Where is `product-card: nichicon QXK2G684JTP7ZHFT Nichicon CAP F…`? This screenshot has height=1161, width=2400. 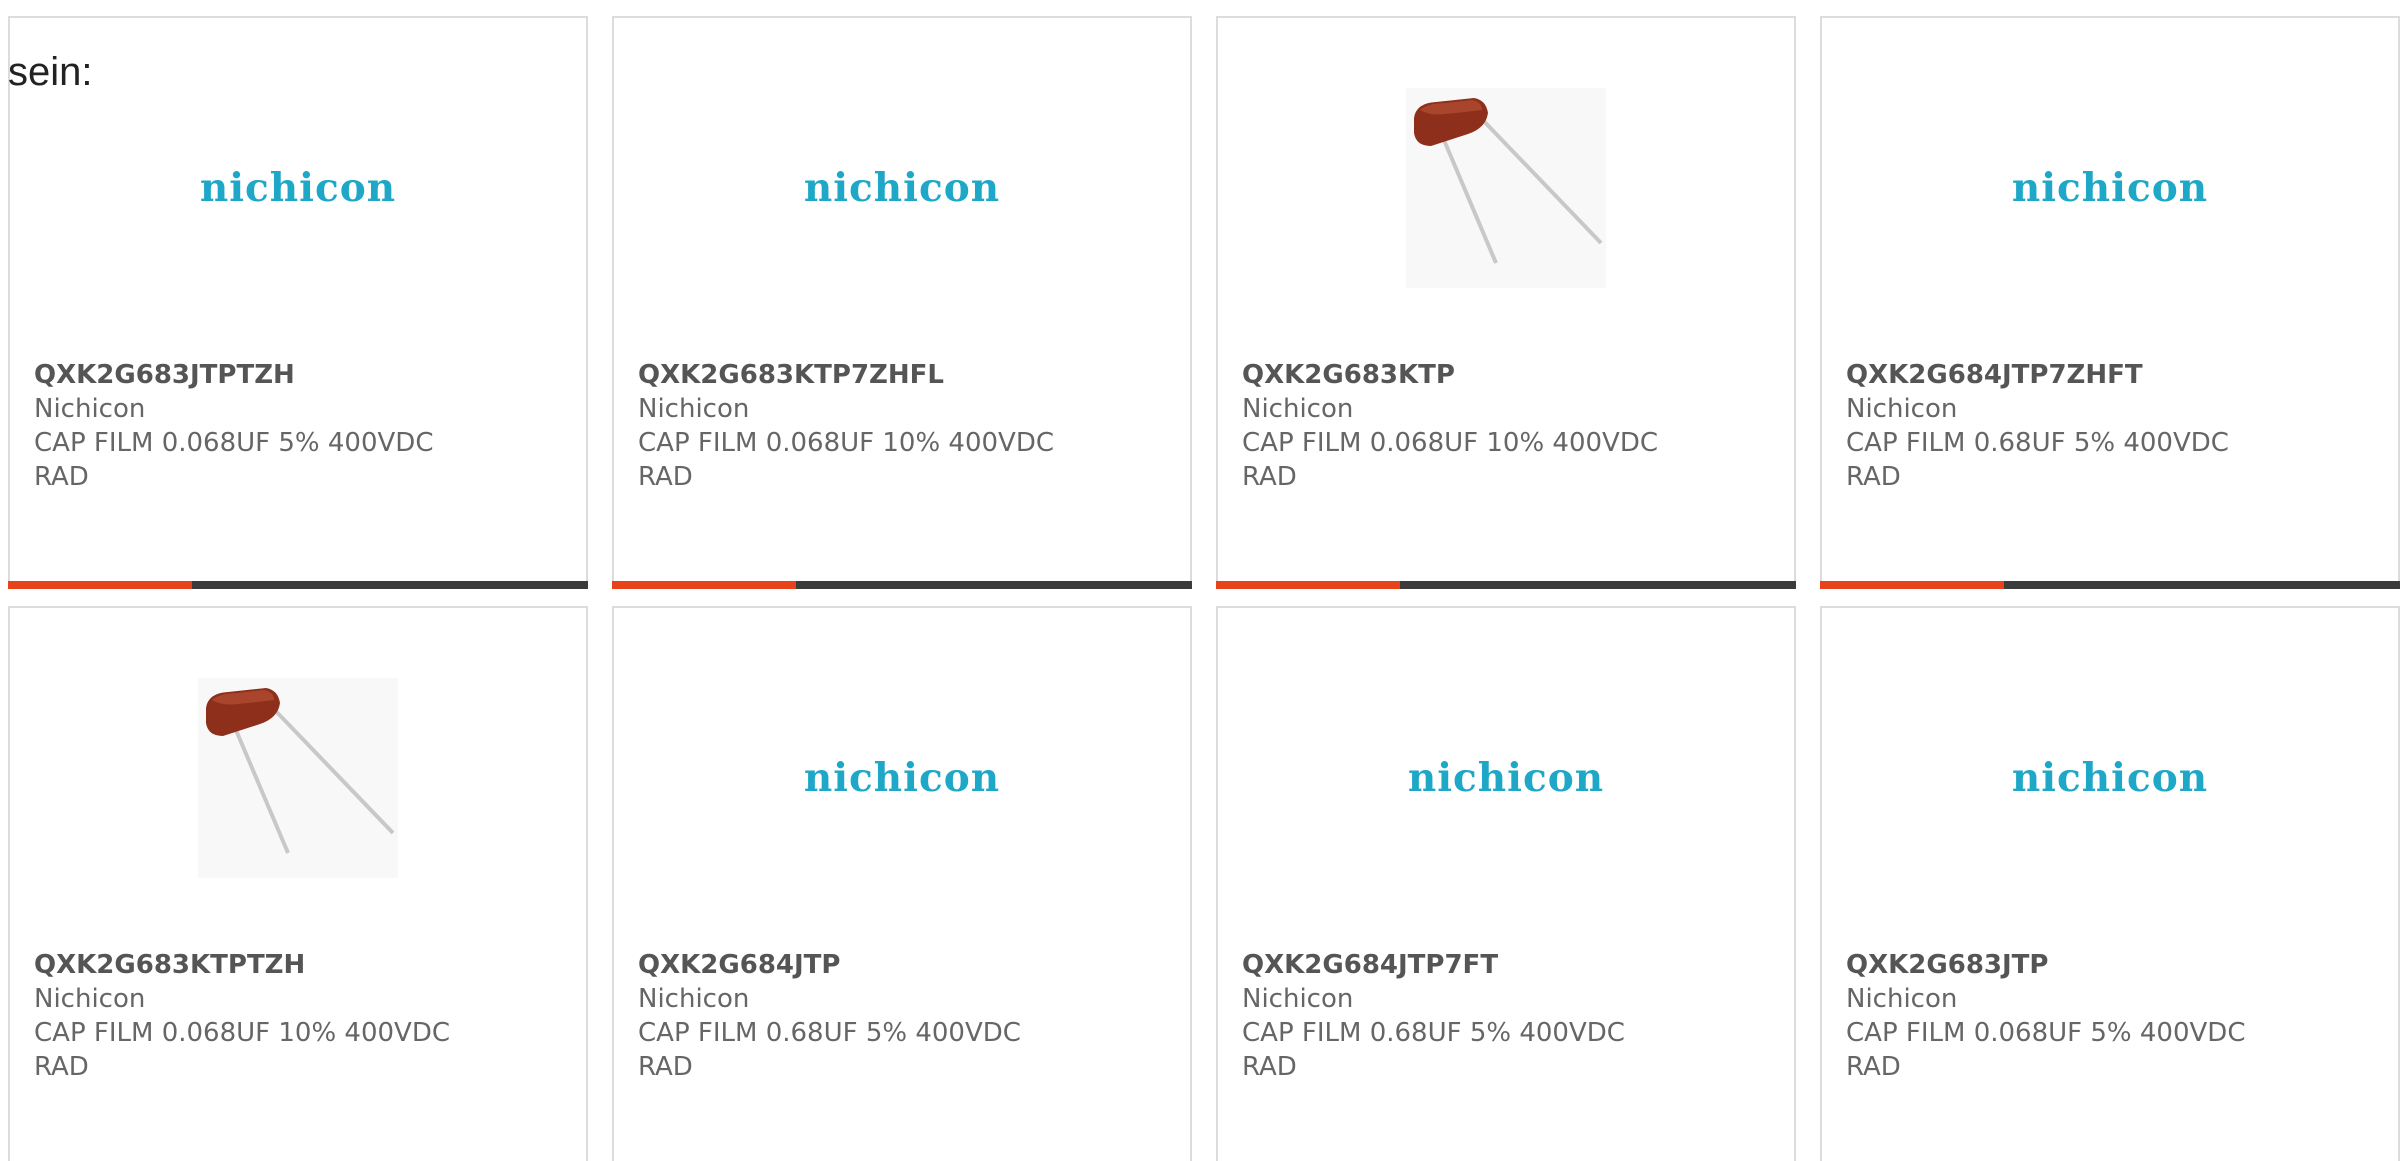 product-card: nichicon QXK2G684JTP7ZHFT Nichicon CAP F… is located at coordinates (2110, 302).